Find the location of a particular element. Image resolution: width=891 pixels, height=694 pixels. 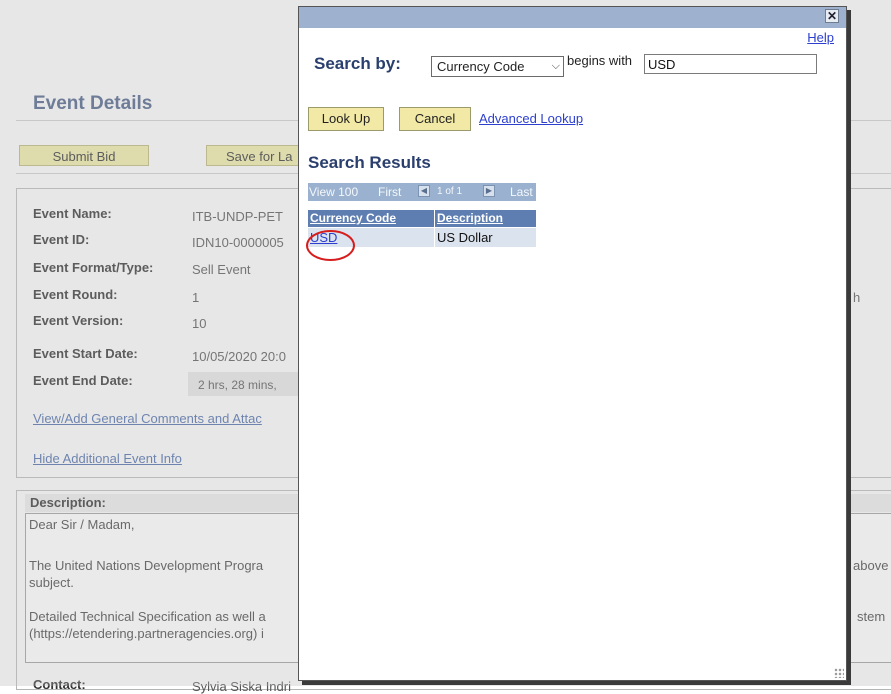

column-header-currency-code: Currency Code is located at coordinates (371, 218).